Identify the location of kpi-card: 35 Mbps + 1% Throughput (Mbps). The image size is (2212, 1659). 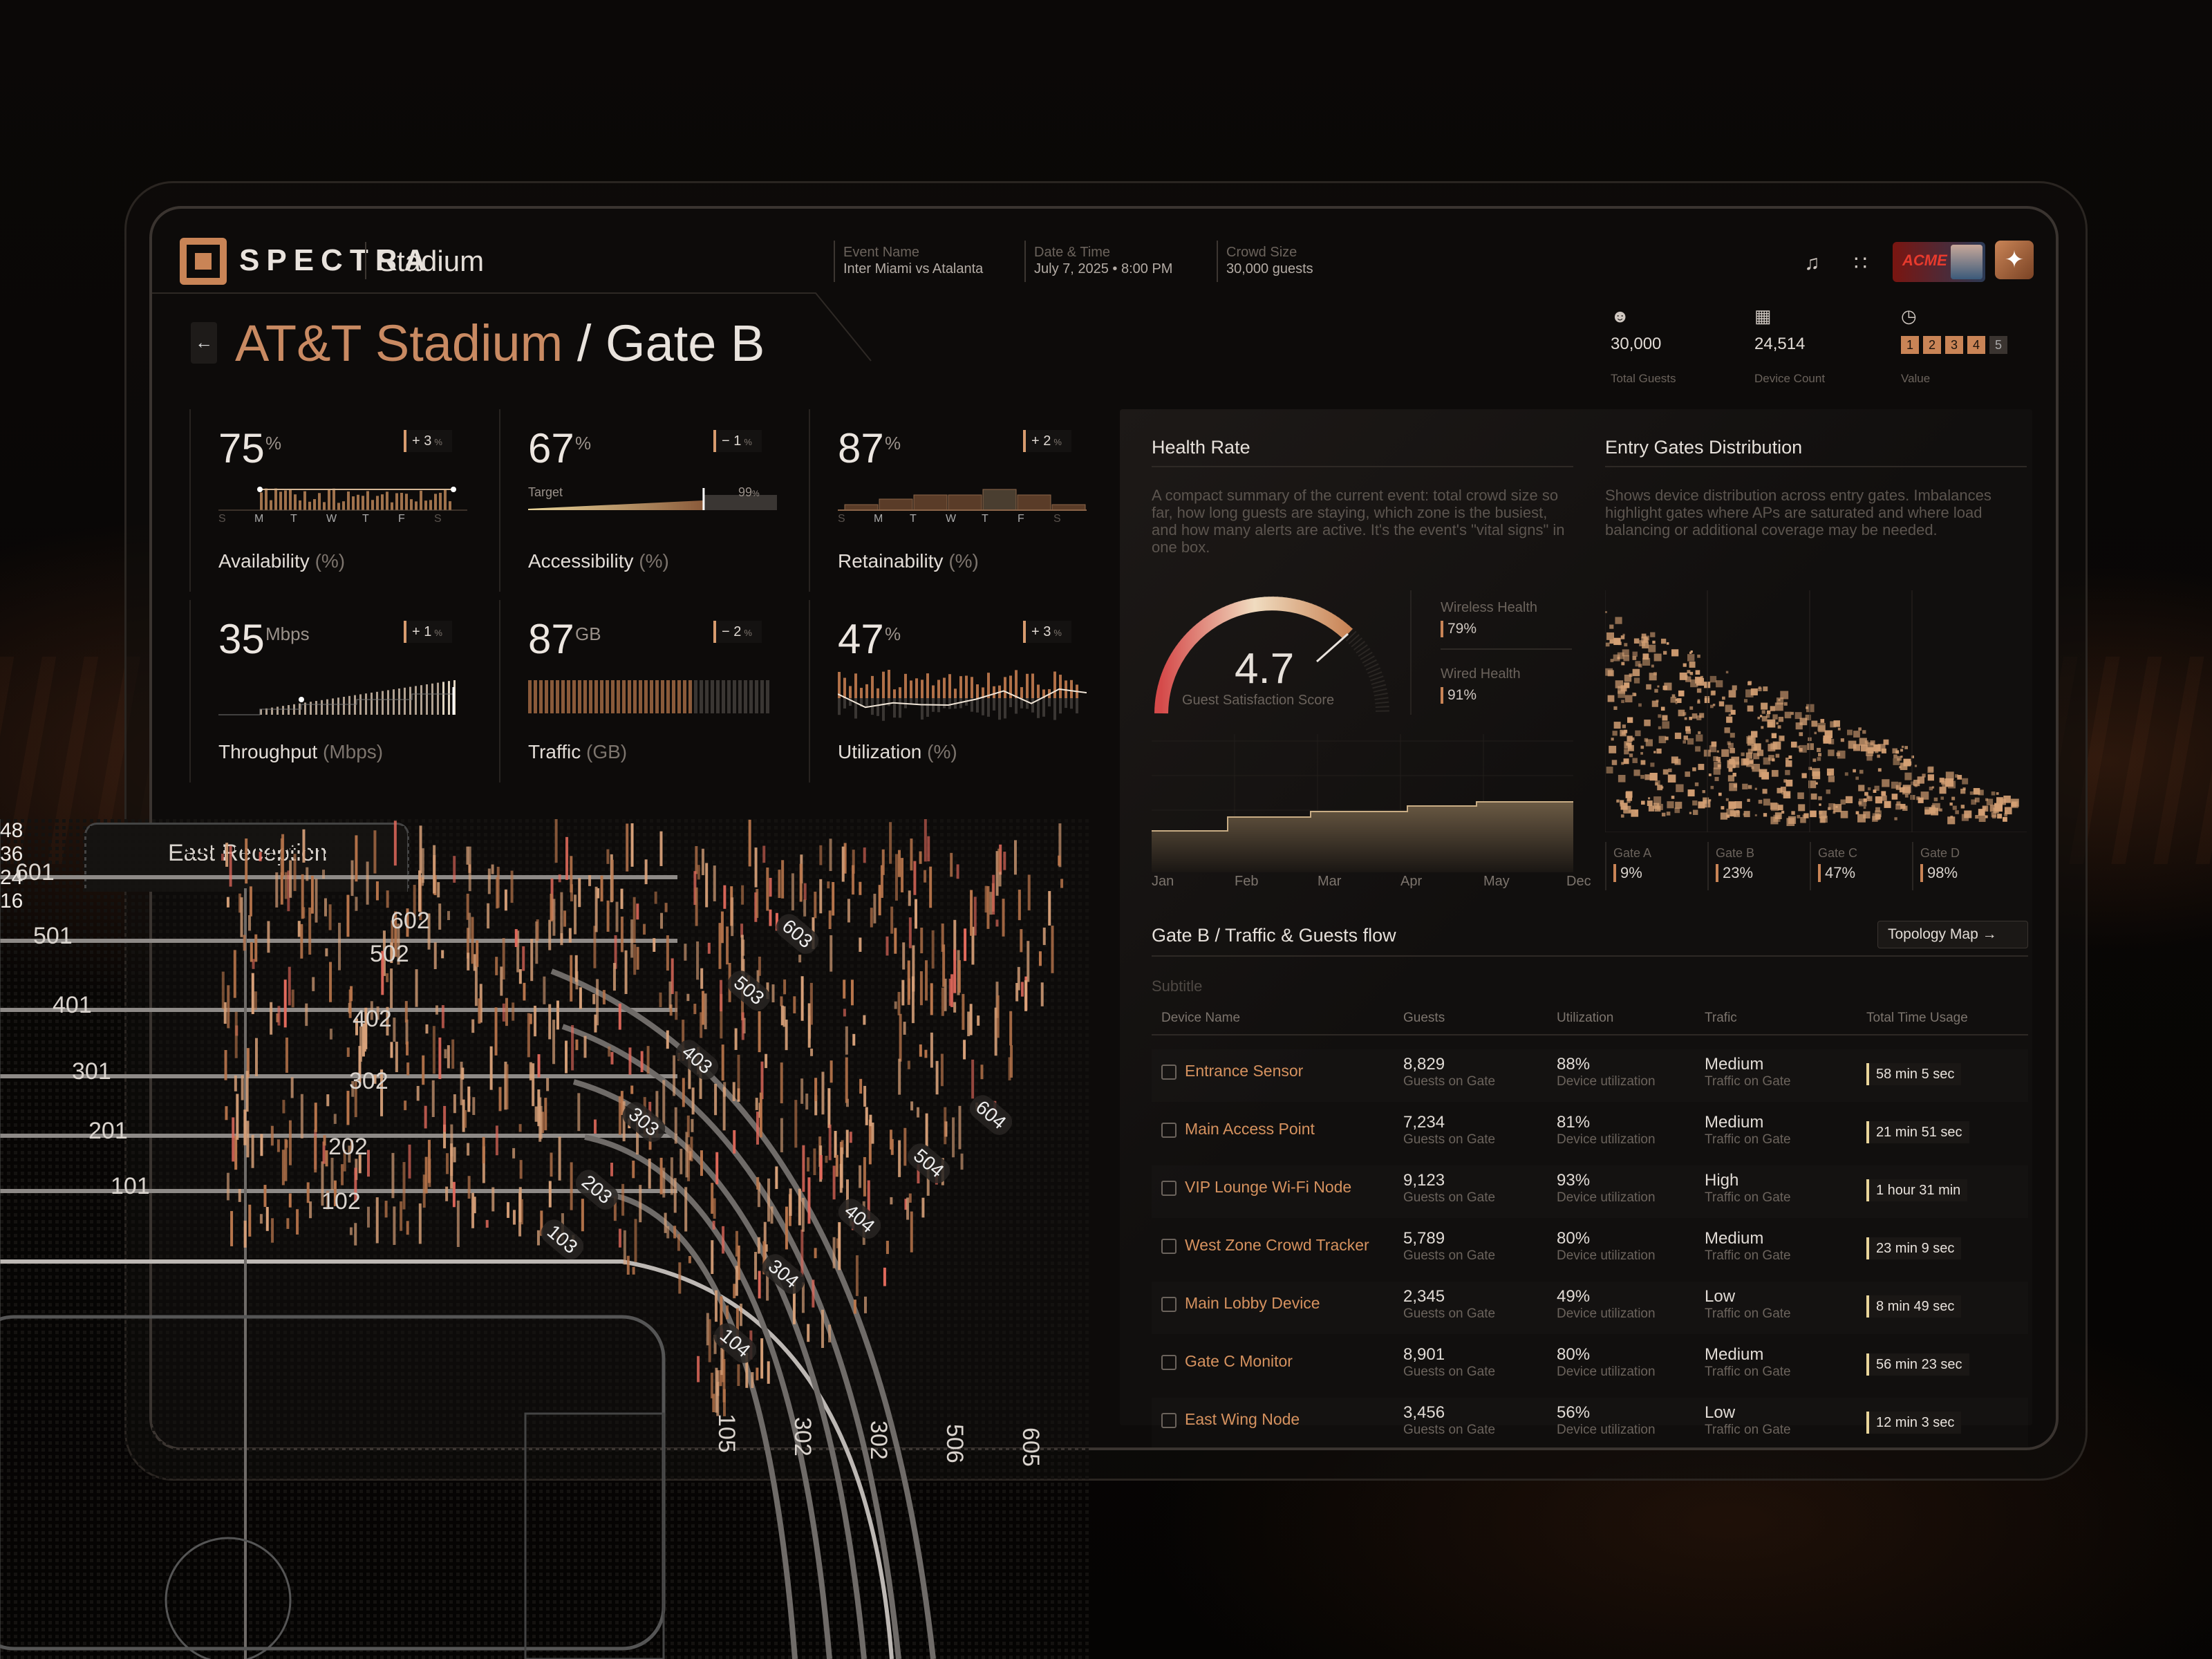
(341, 691).